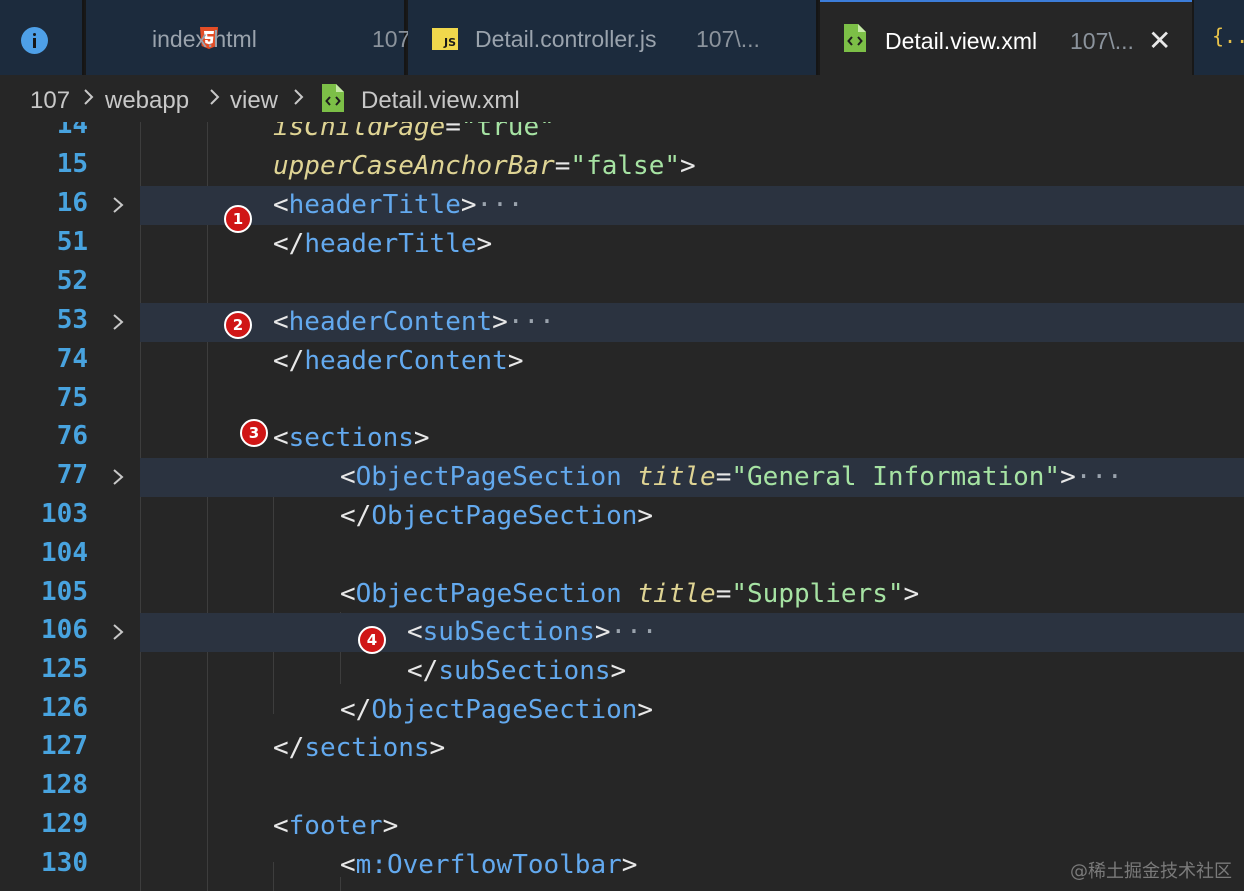 This screenshot has width=1244, height=891. What do you see at coordinates (566, 39) in the screenshot?
I see `tab-label: Detail.controller.js` at bounding box center [566, 39].